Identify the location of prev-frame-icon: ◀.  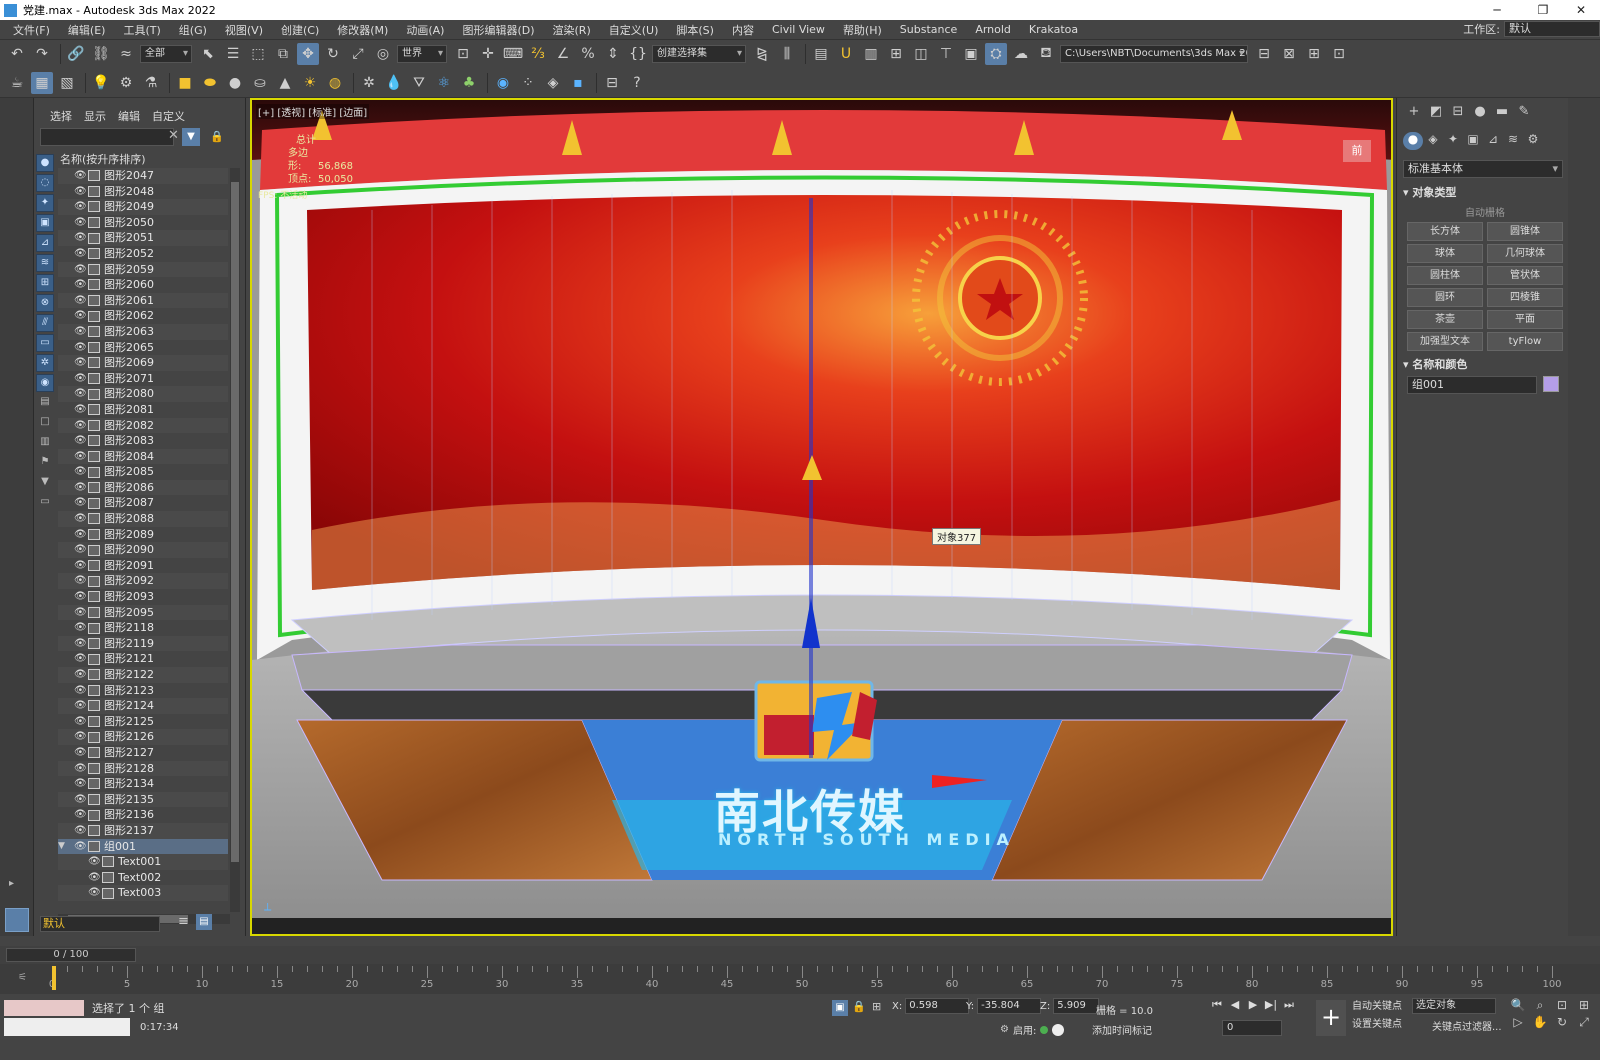
(1235, 1005).